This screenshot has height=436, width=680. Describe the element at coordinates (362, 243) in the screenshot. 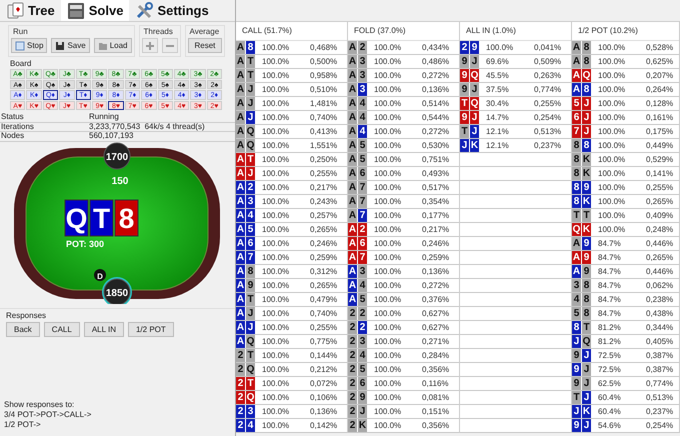

I see `hand-card: 6` at that location.